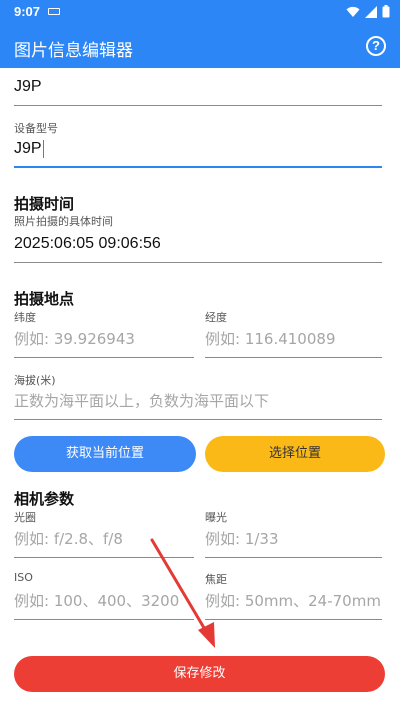  I want to click on save-button: 保存修改, so click(199, 674).